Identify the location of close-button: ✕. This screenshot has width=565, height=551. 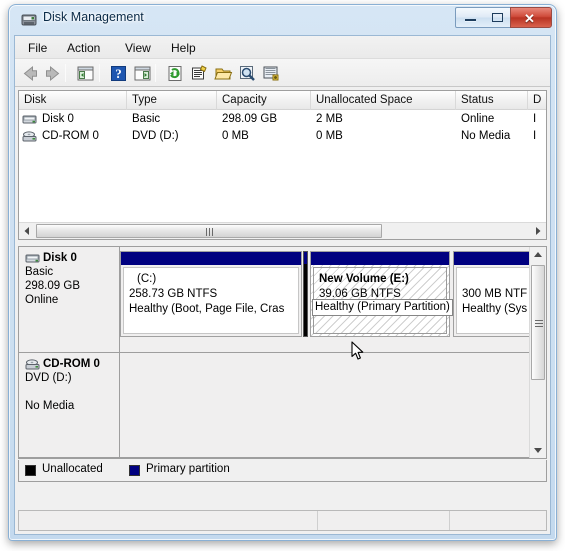
(531, 17).